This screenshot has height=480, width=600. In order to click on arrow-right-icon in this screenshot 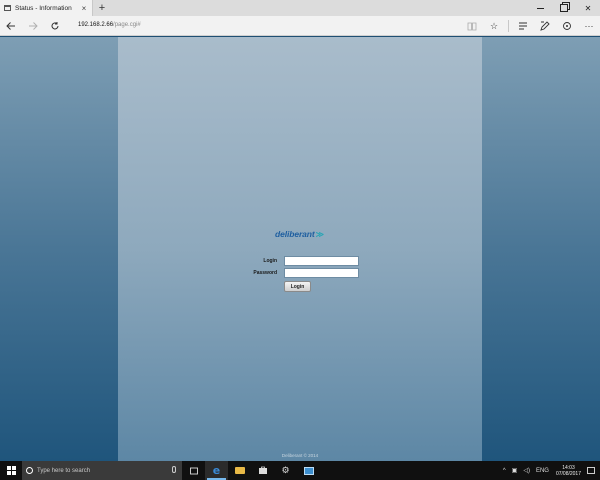, I will do `click(33, 25)`.